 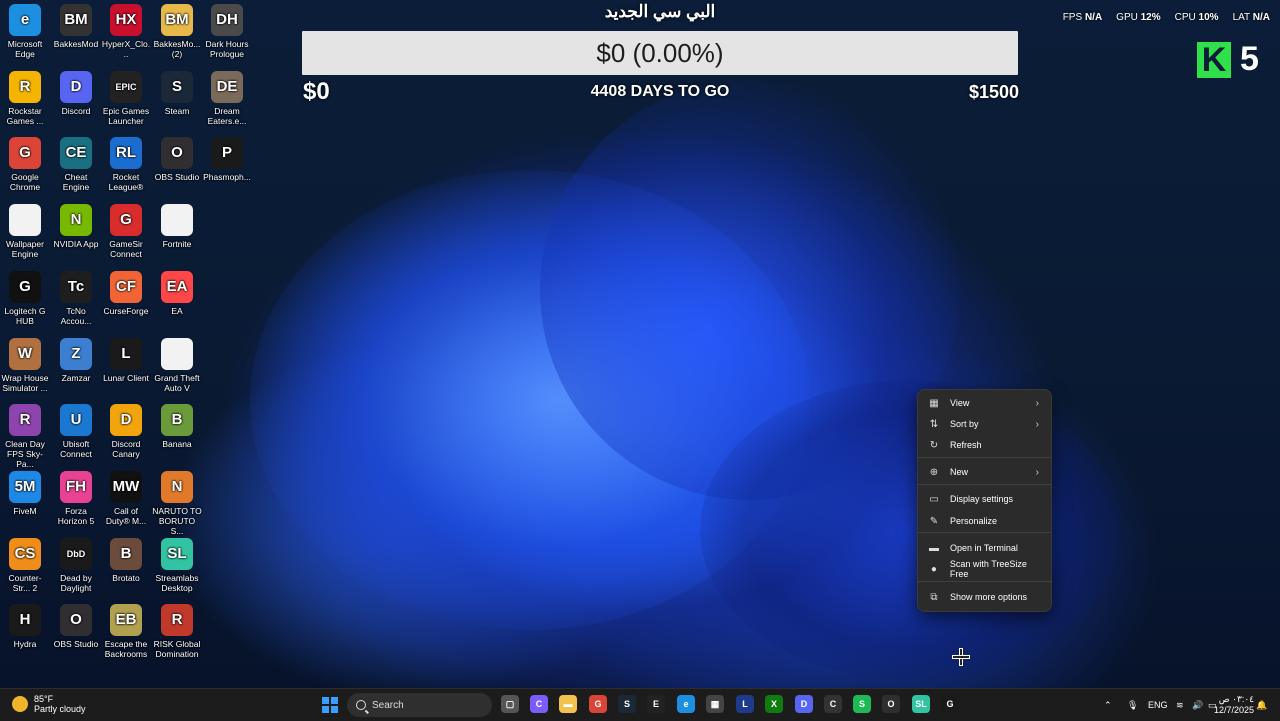 What do you see at coordinates (1261, 705) in the screenshot?
I see `notification-bell-icon: 🔔` at bounding box center [1261, 705].